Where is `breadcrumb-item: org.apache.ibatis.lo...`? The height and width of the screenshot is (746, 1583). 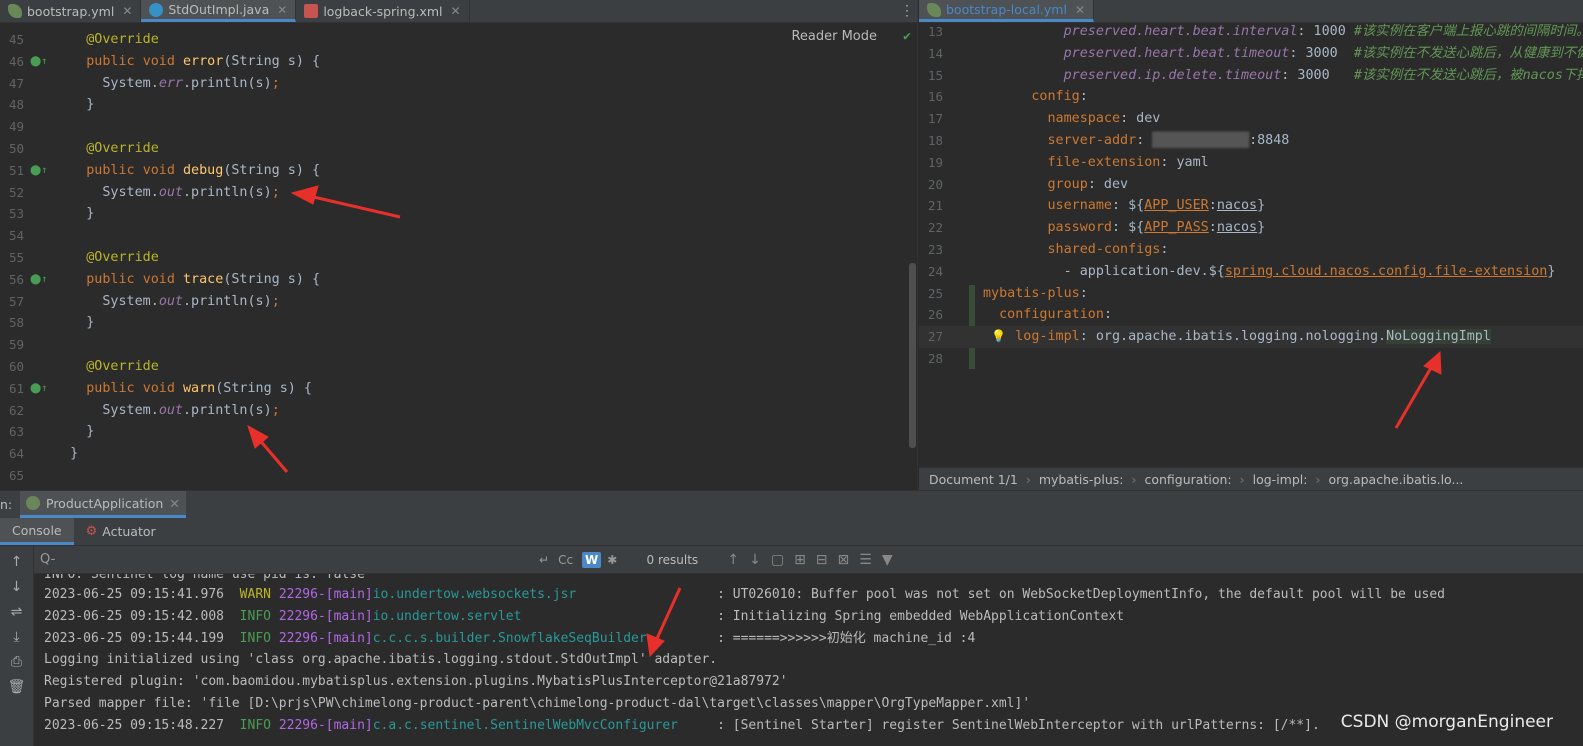
breadcrumb-item: org.apache.ibatis.lo... is located at coordinates (1395, 479).